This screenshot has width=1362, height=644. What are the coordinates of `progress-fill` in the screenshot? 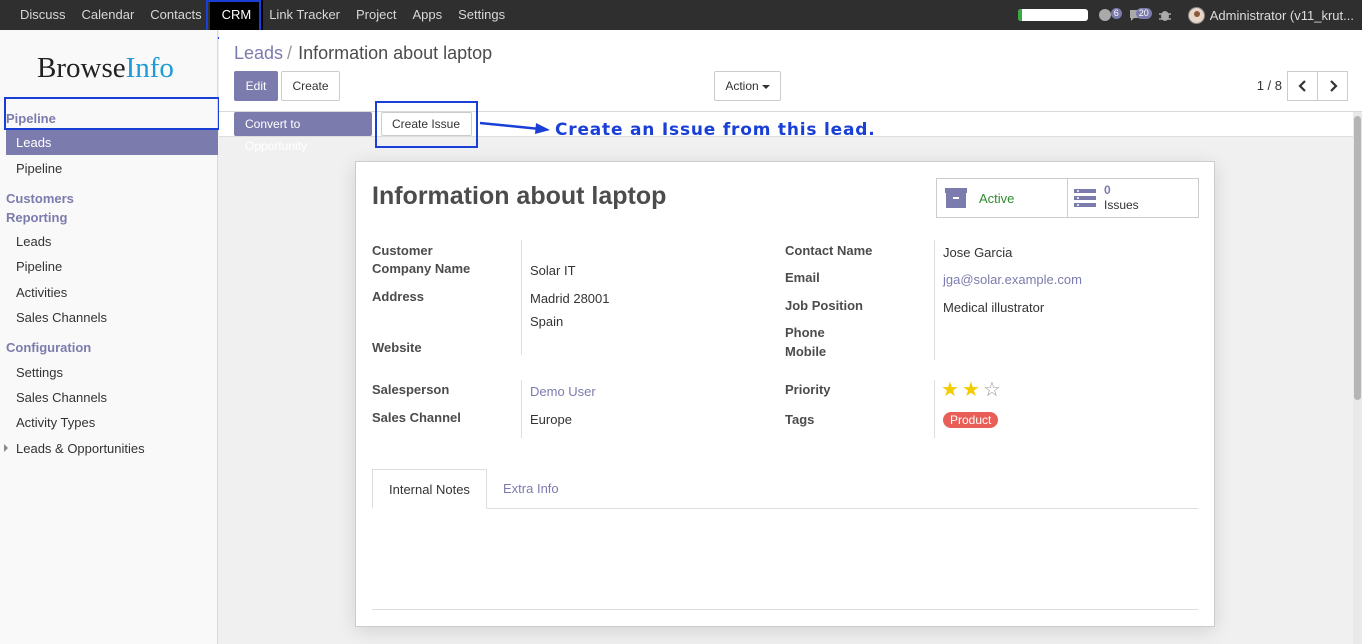 It's located at (1019, 15).